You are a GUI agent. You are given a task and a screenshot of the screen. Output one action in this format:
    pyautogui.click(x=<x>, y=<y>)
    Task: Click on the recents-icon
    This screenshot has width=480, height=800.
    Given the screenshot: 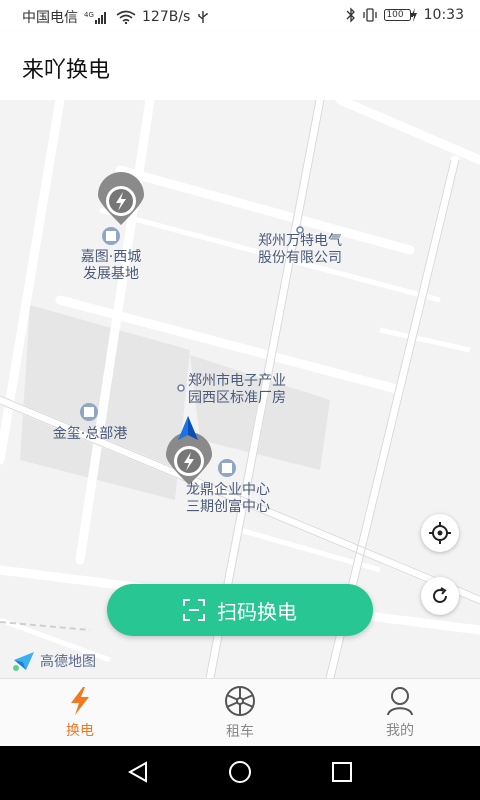 What is the action you would take?
    pyautogui.click(x=342, y=772)
    